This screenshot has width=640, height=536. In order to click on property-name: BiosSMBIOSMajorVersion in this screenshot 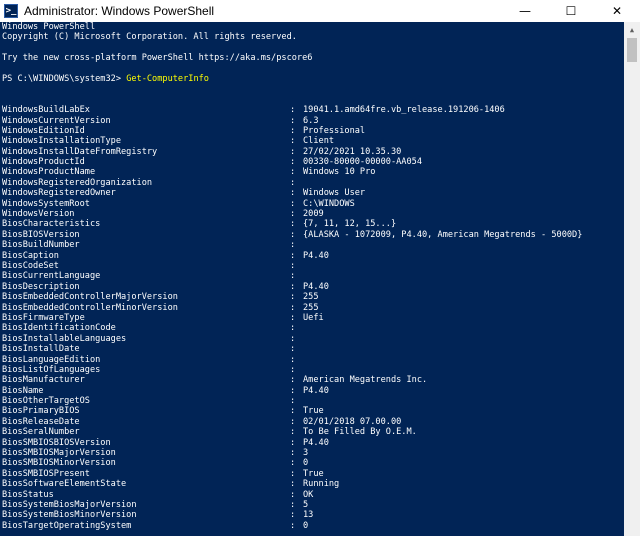, I will do `click(59, 453)`.